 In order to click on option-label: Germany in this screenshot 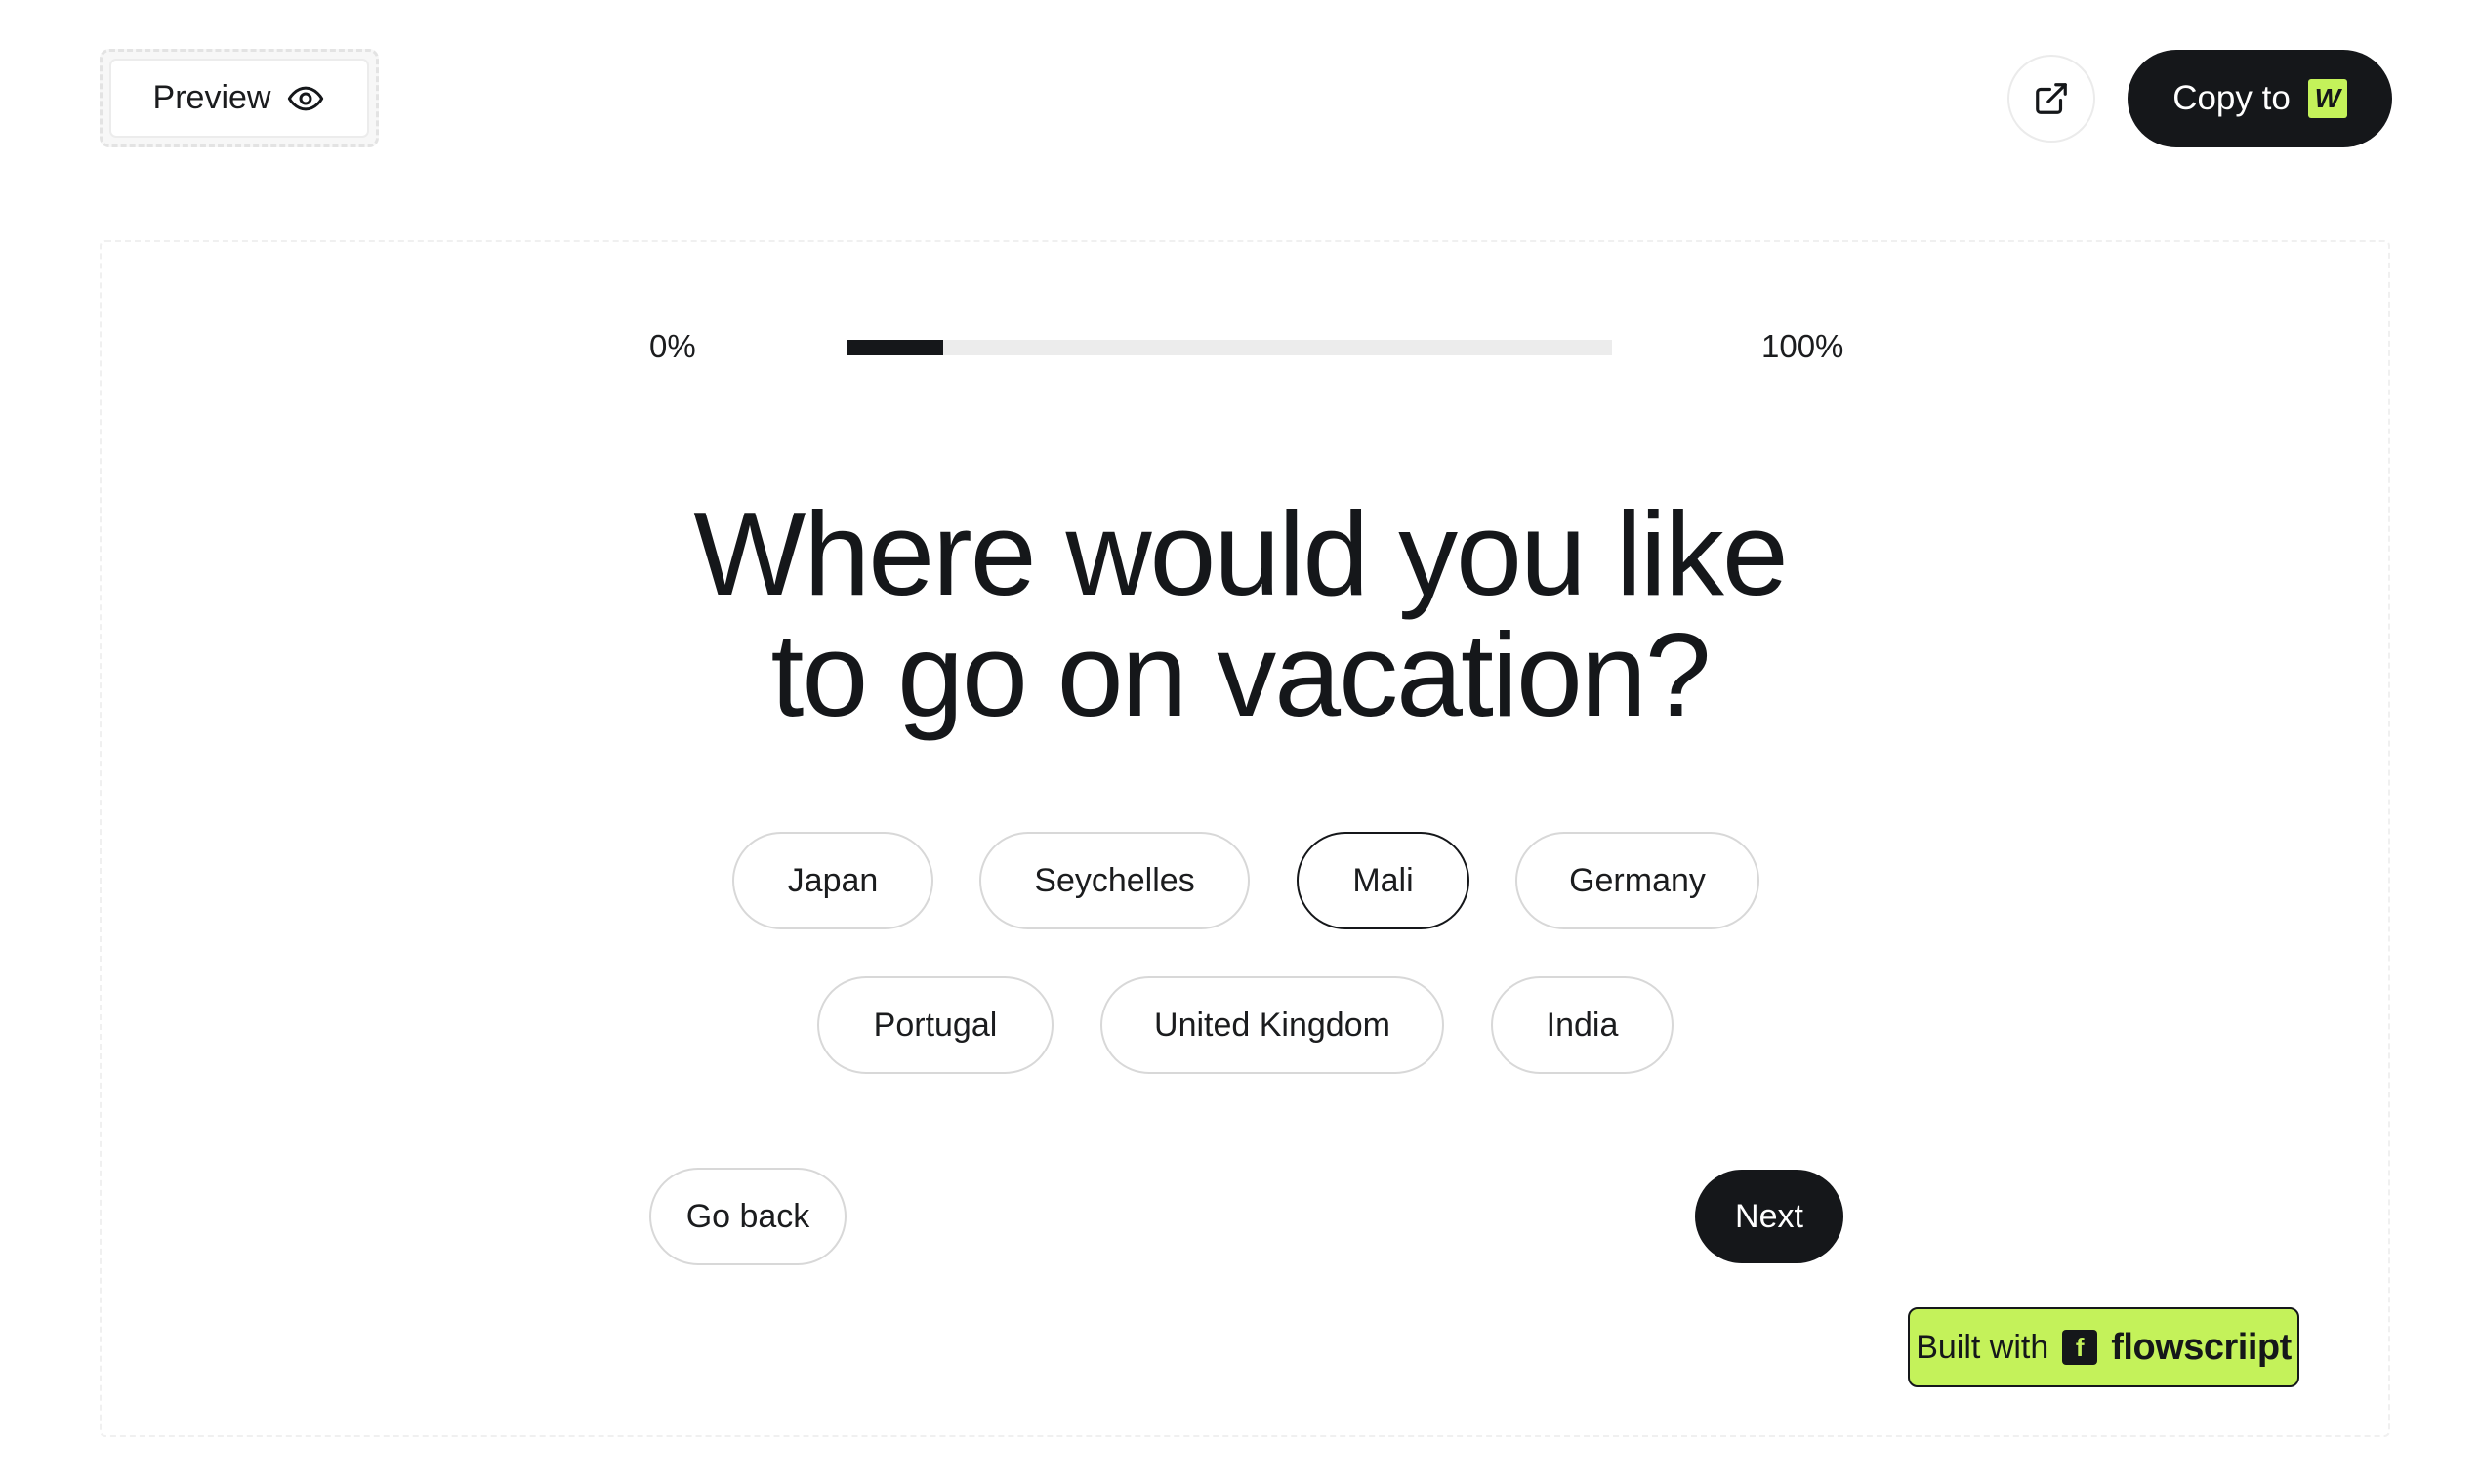, I will do `click(1637, 880)`.